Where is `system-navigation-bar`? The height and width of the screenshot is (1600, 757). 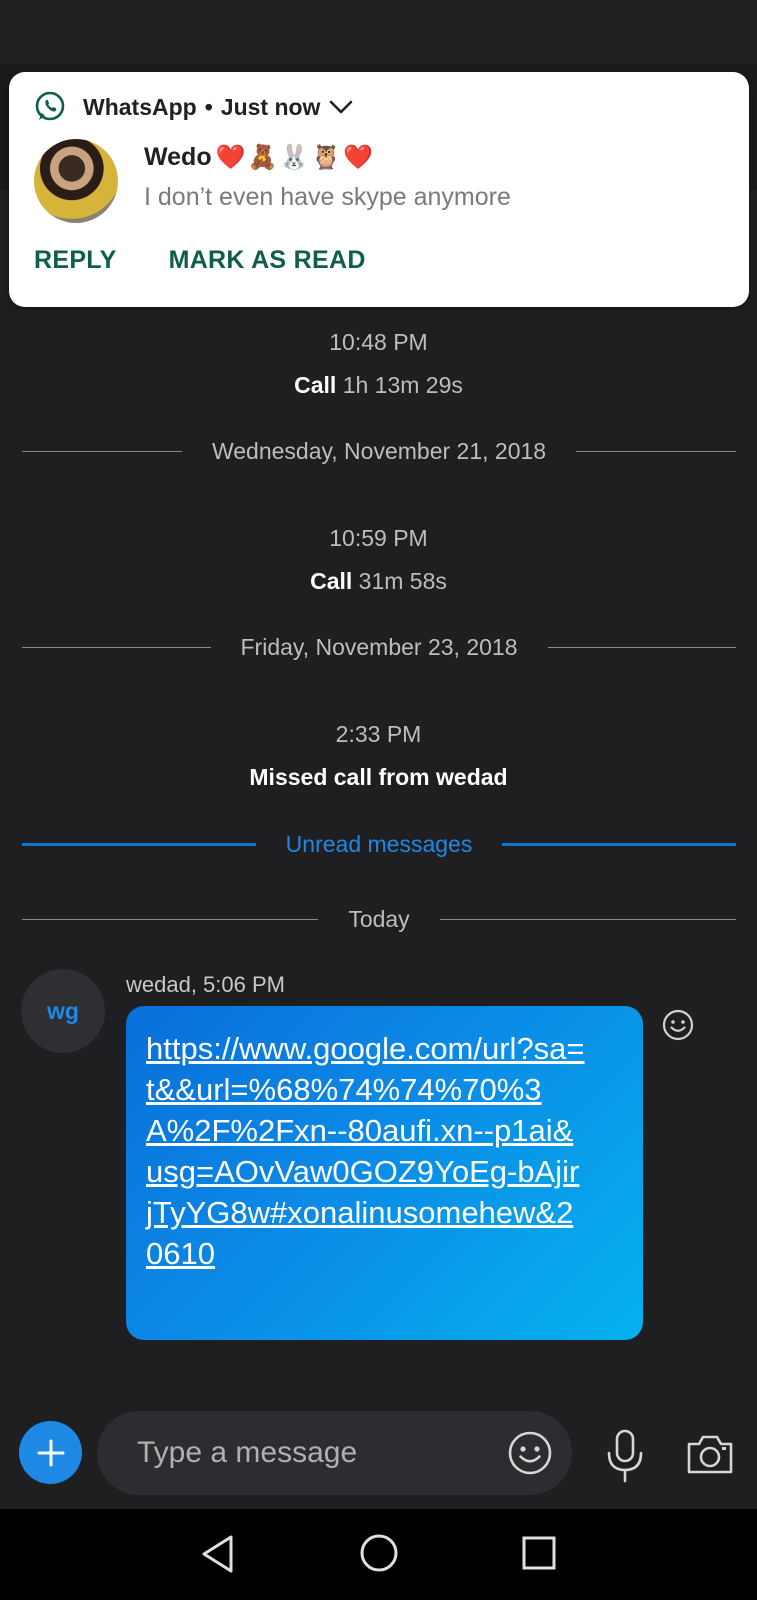
system-navigation-bar is located at coordinates (378, 1554).